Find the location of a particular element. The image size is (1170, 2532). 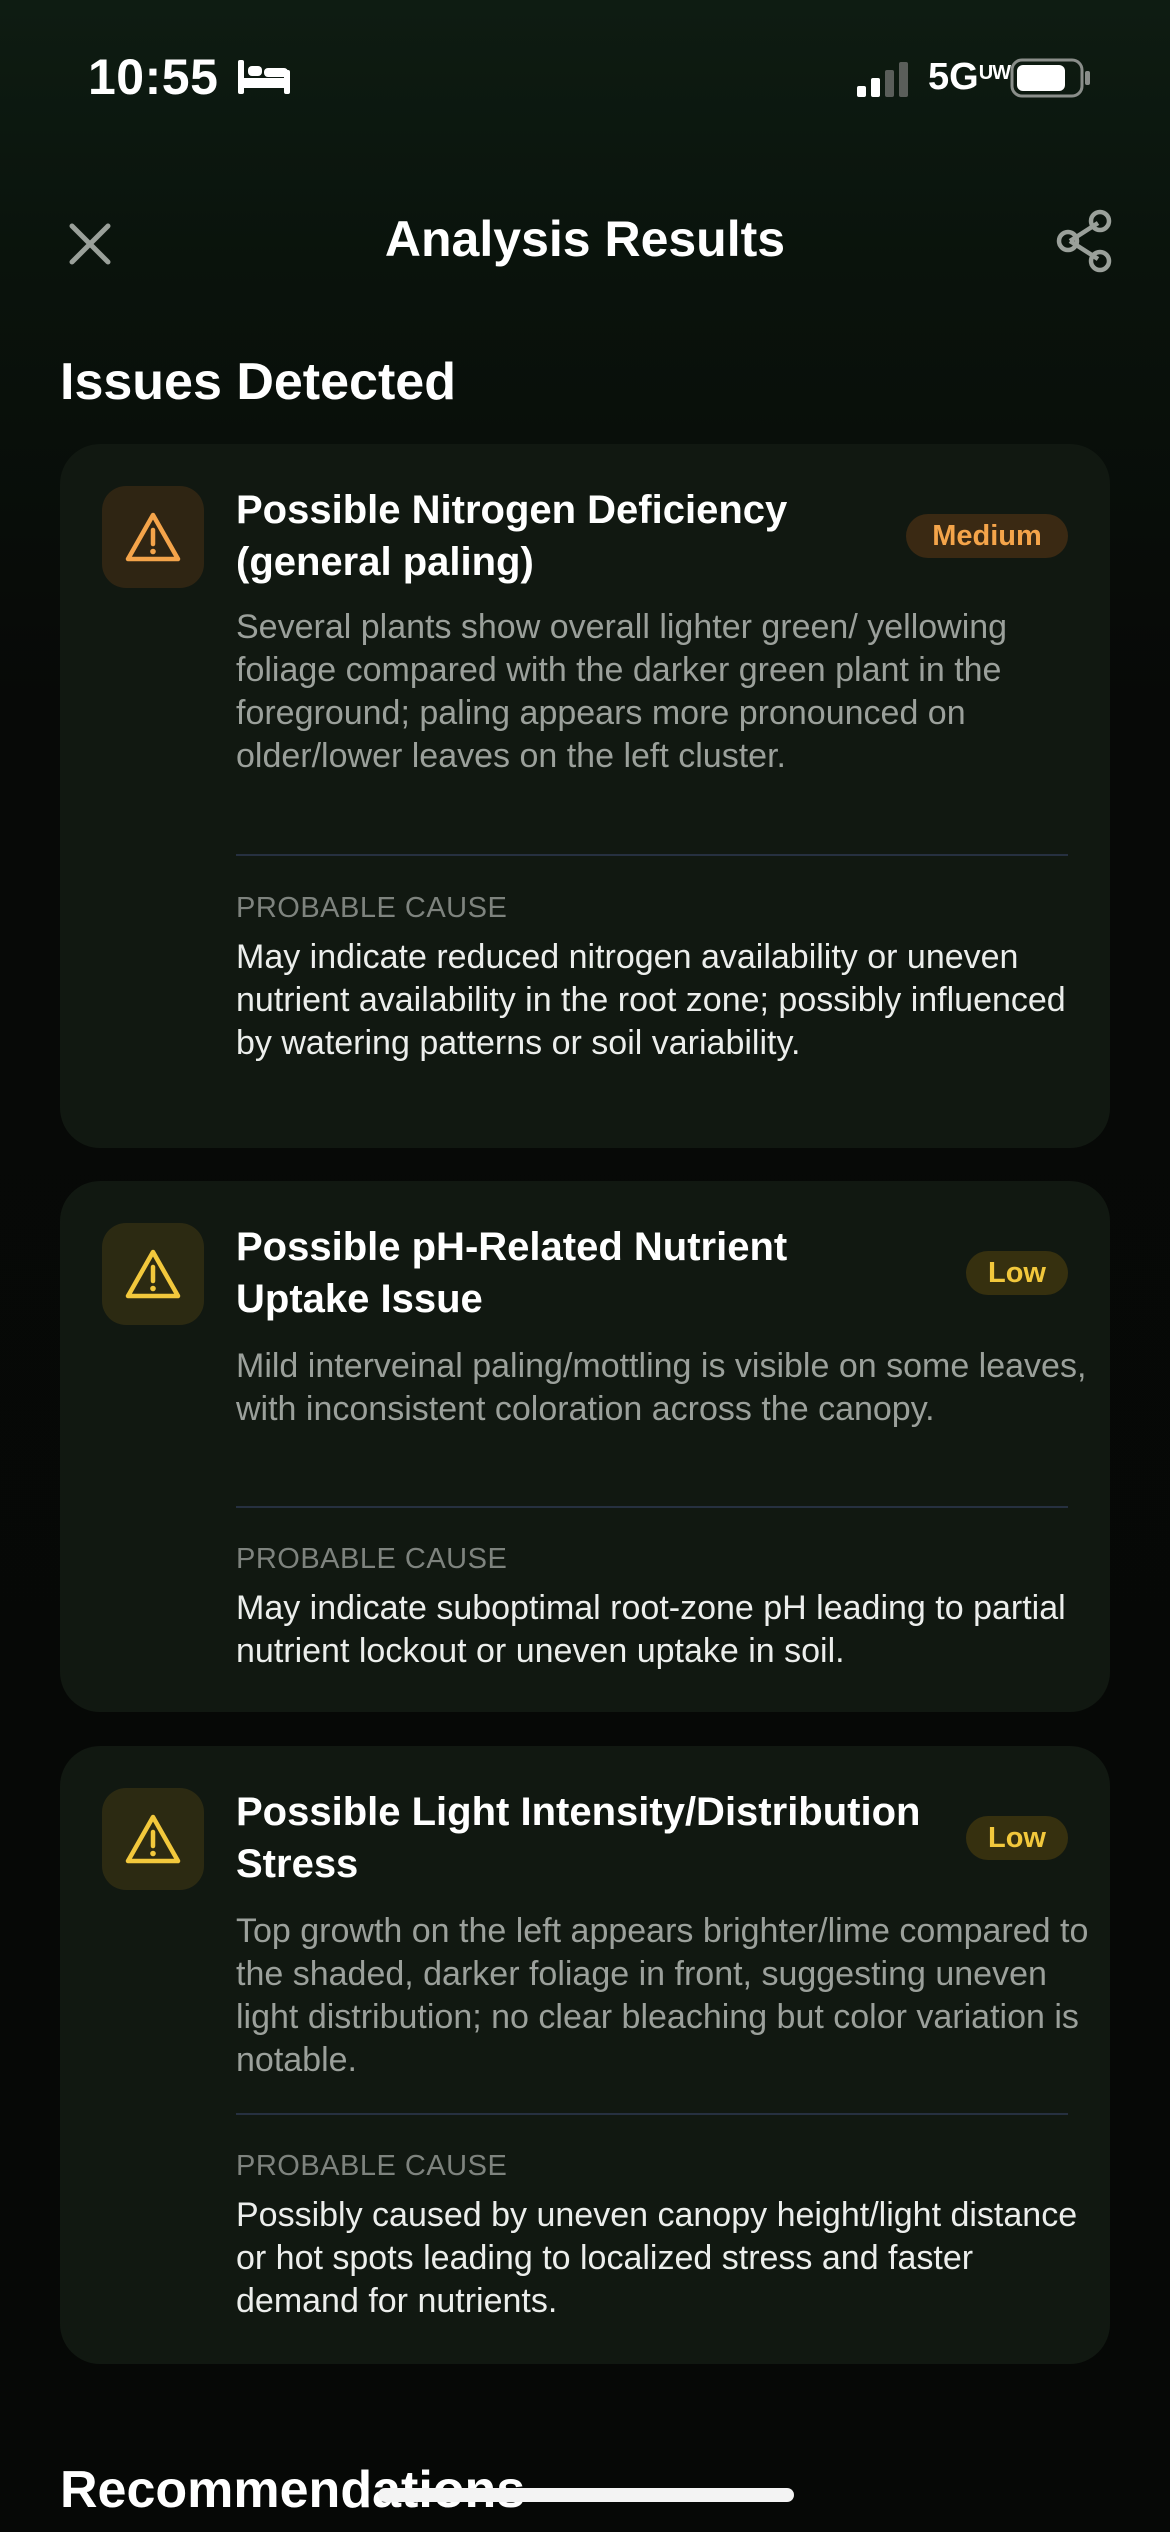

network-suffix: UW is located at coordinates (994, 73).